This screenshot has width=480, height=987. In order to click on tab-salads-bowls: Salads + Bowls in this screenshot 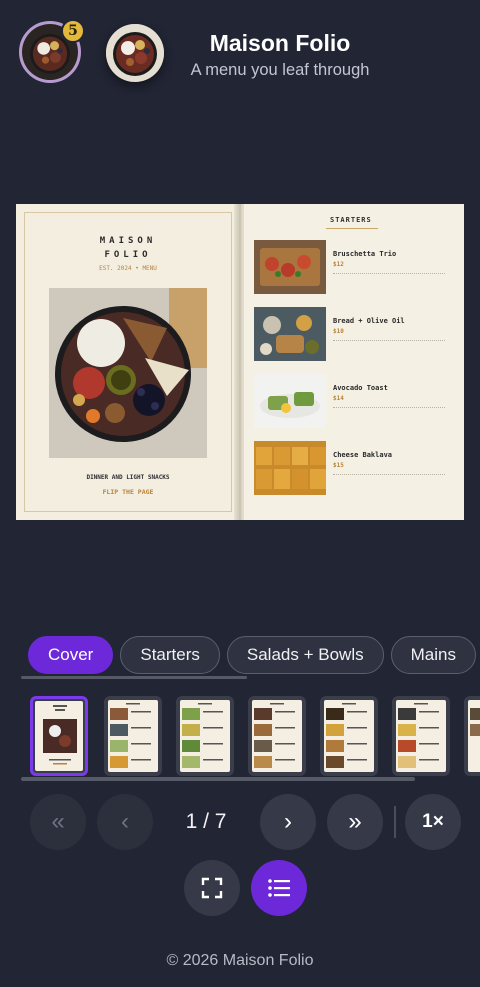, I will do `click(305, 655)`.